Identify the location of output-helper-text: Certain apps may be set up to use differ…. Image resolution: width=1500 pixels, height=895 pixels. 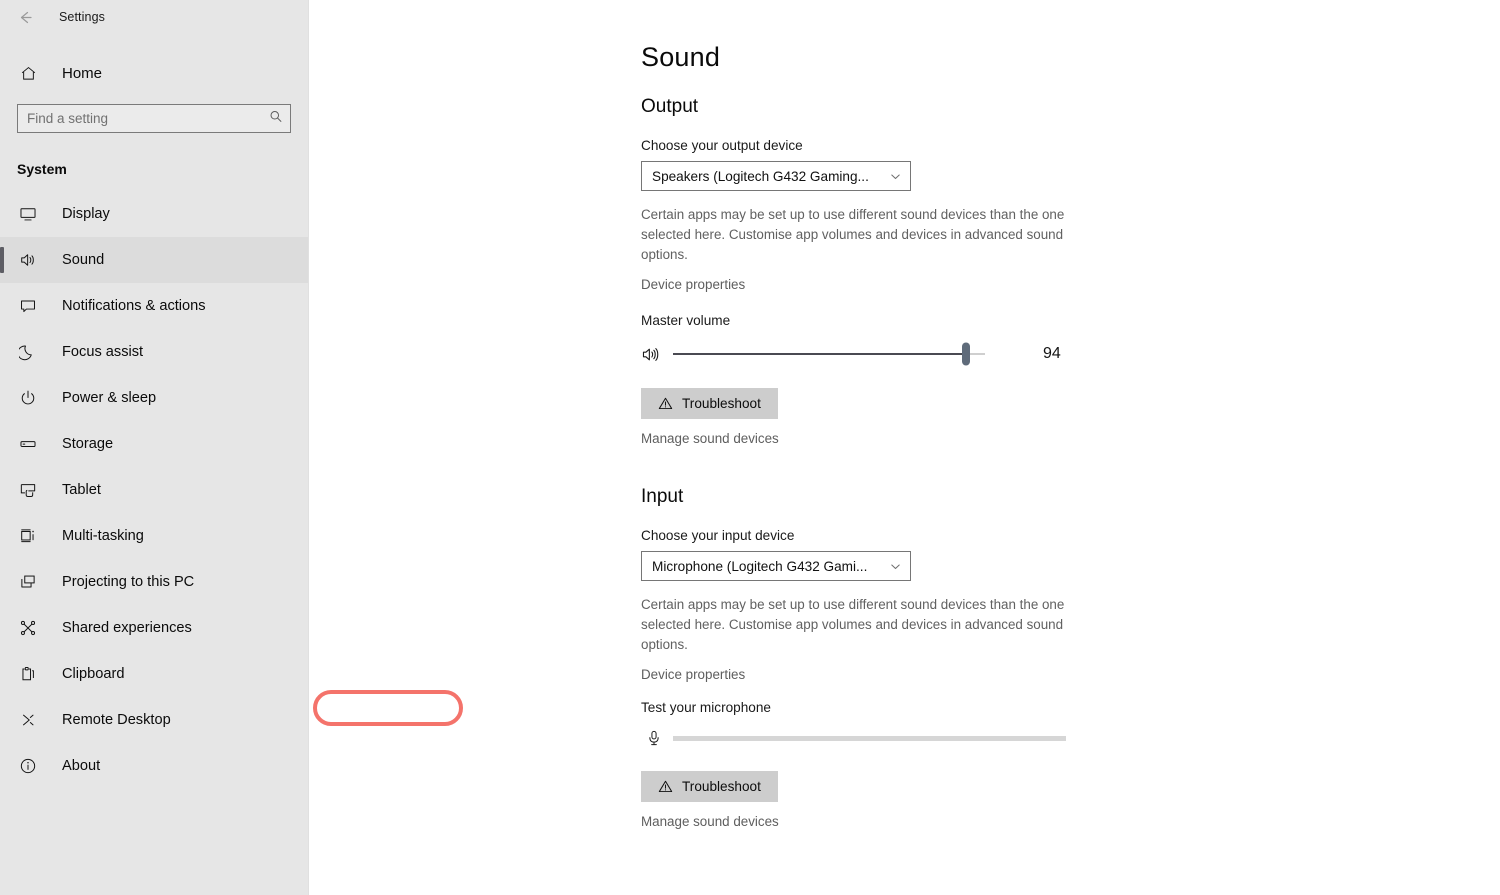
(853, 234).